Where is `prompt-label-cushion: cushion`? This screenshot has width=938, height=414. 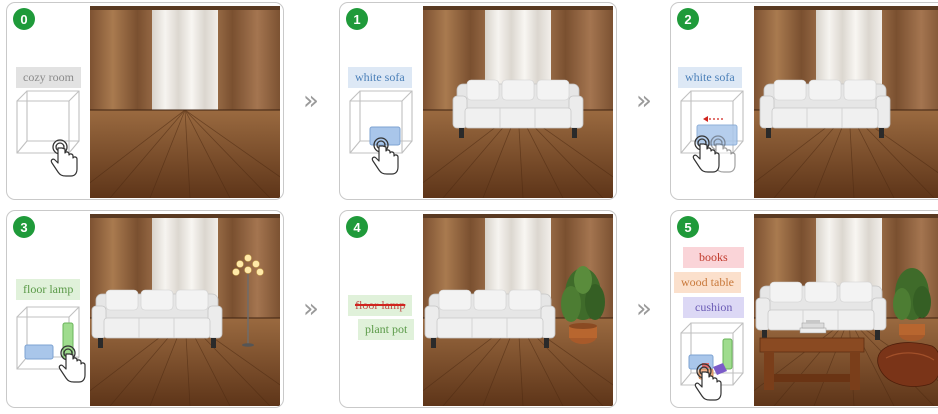 prompt-label-cushion: cushion is located at coordinates (714, 307).